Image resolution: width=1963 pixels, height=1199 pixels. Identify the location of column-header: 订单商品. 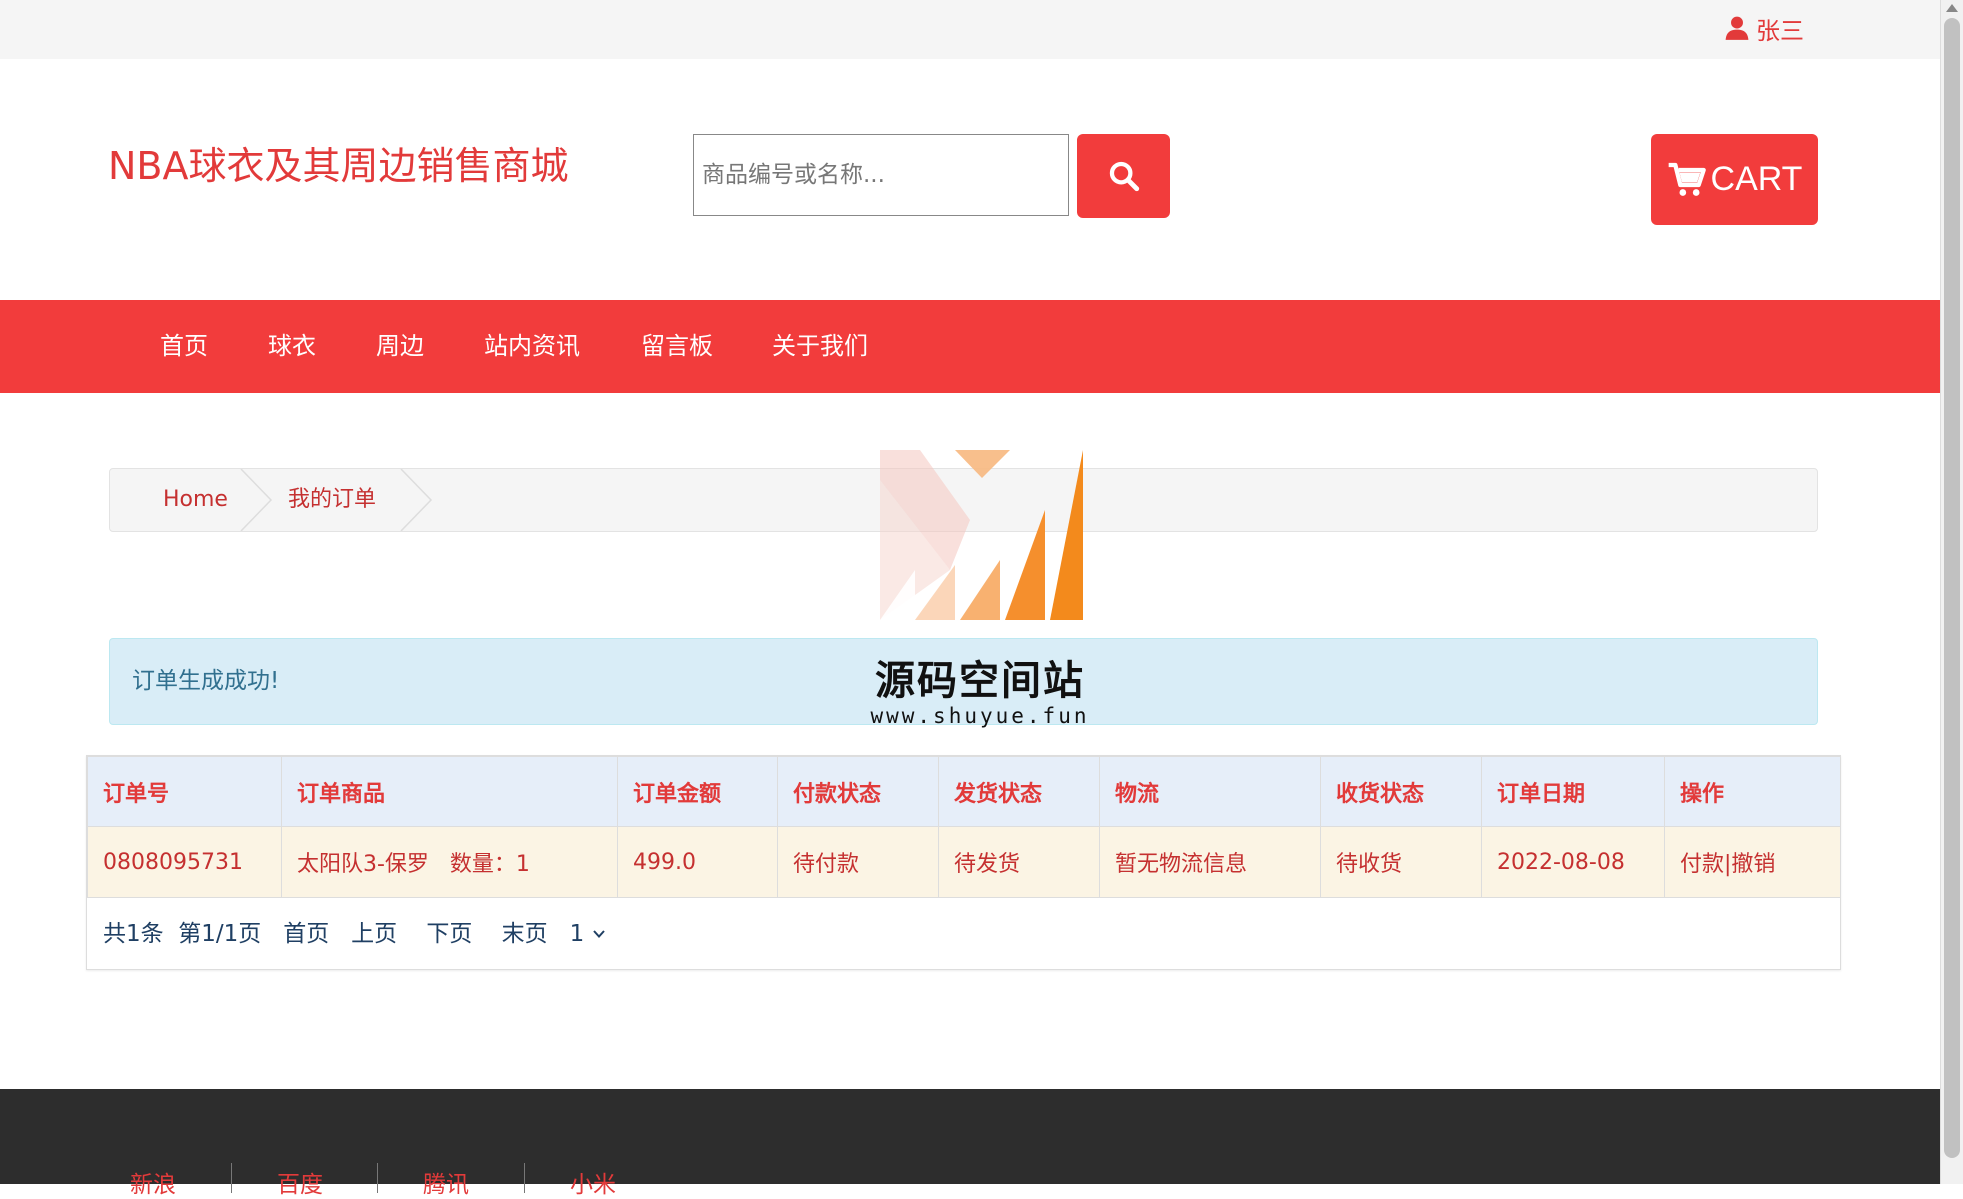
(449, 791).